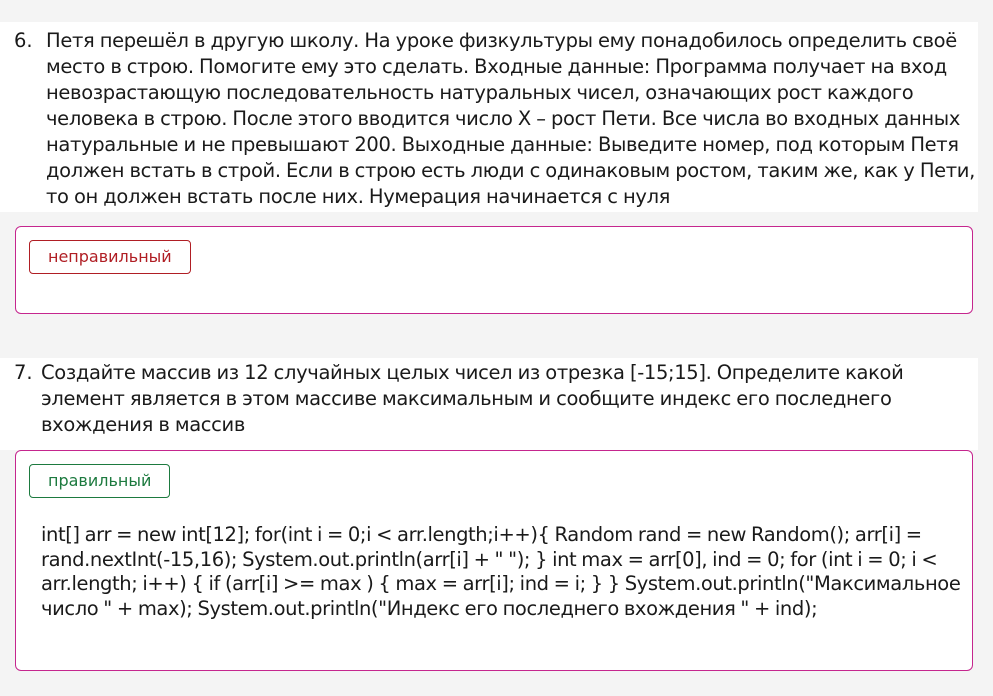 This screenshot has width=993, height=696. I want to click on status-badge-incorrect: неправильный, so click(110, 257).